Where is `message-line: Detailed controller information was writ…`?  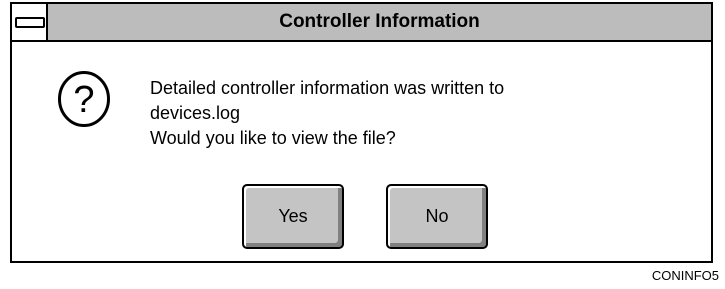
message-line: Detailed controller information was writ… is located at coordinates (327, 88).